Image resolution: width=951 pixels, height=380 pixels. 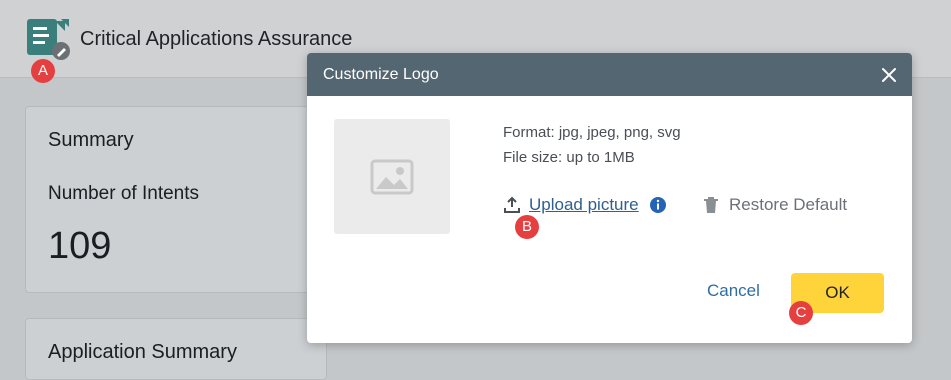 I want to click on logo-preview, so click(x=392, y=176).